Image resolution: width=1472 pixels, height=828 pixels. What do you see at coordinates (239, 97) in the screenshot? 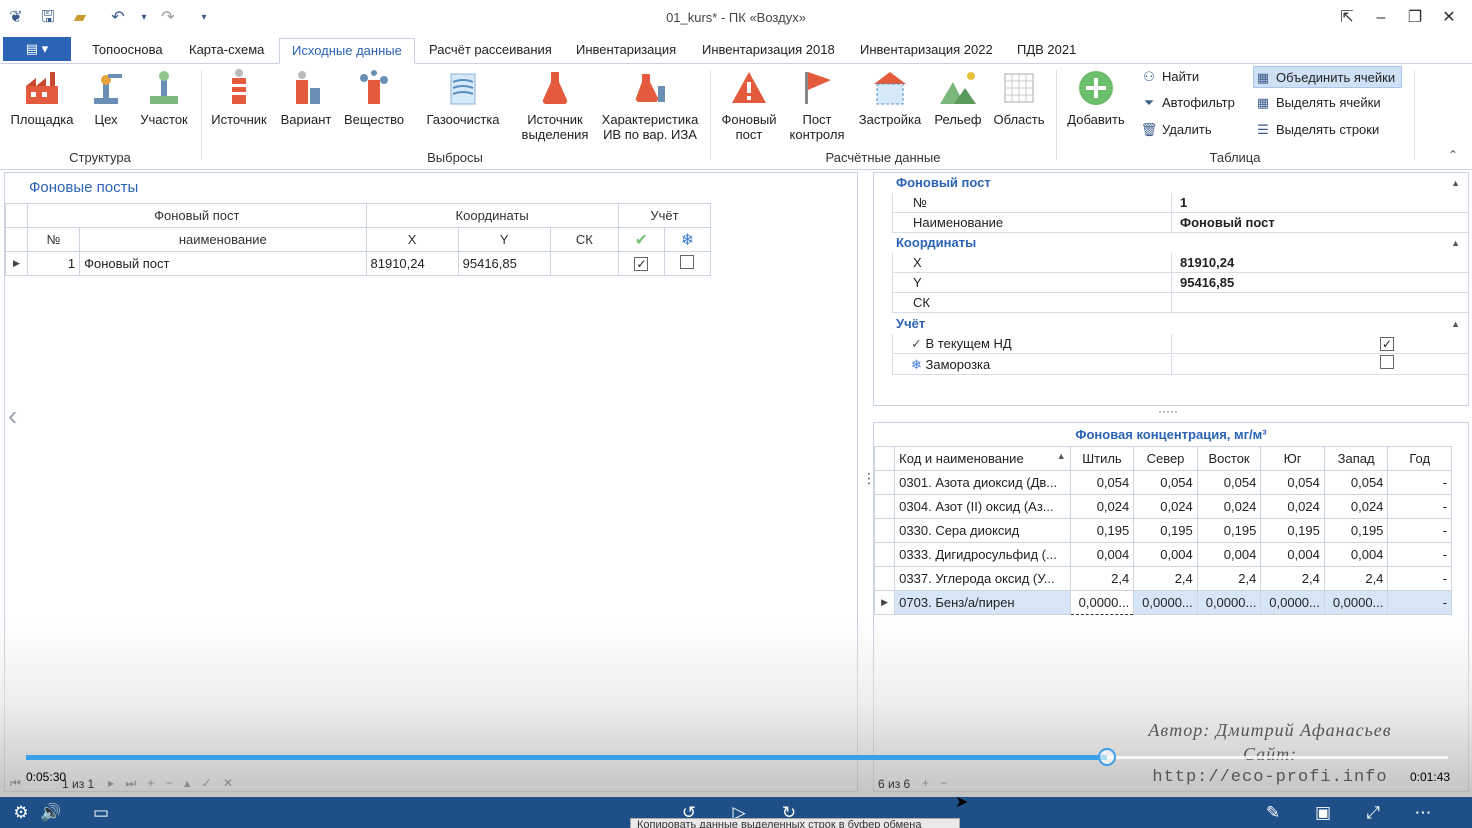
I see `source-button: Источник` at bounding box center [239, 97].